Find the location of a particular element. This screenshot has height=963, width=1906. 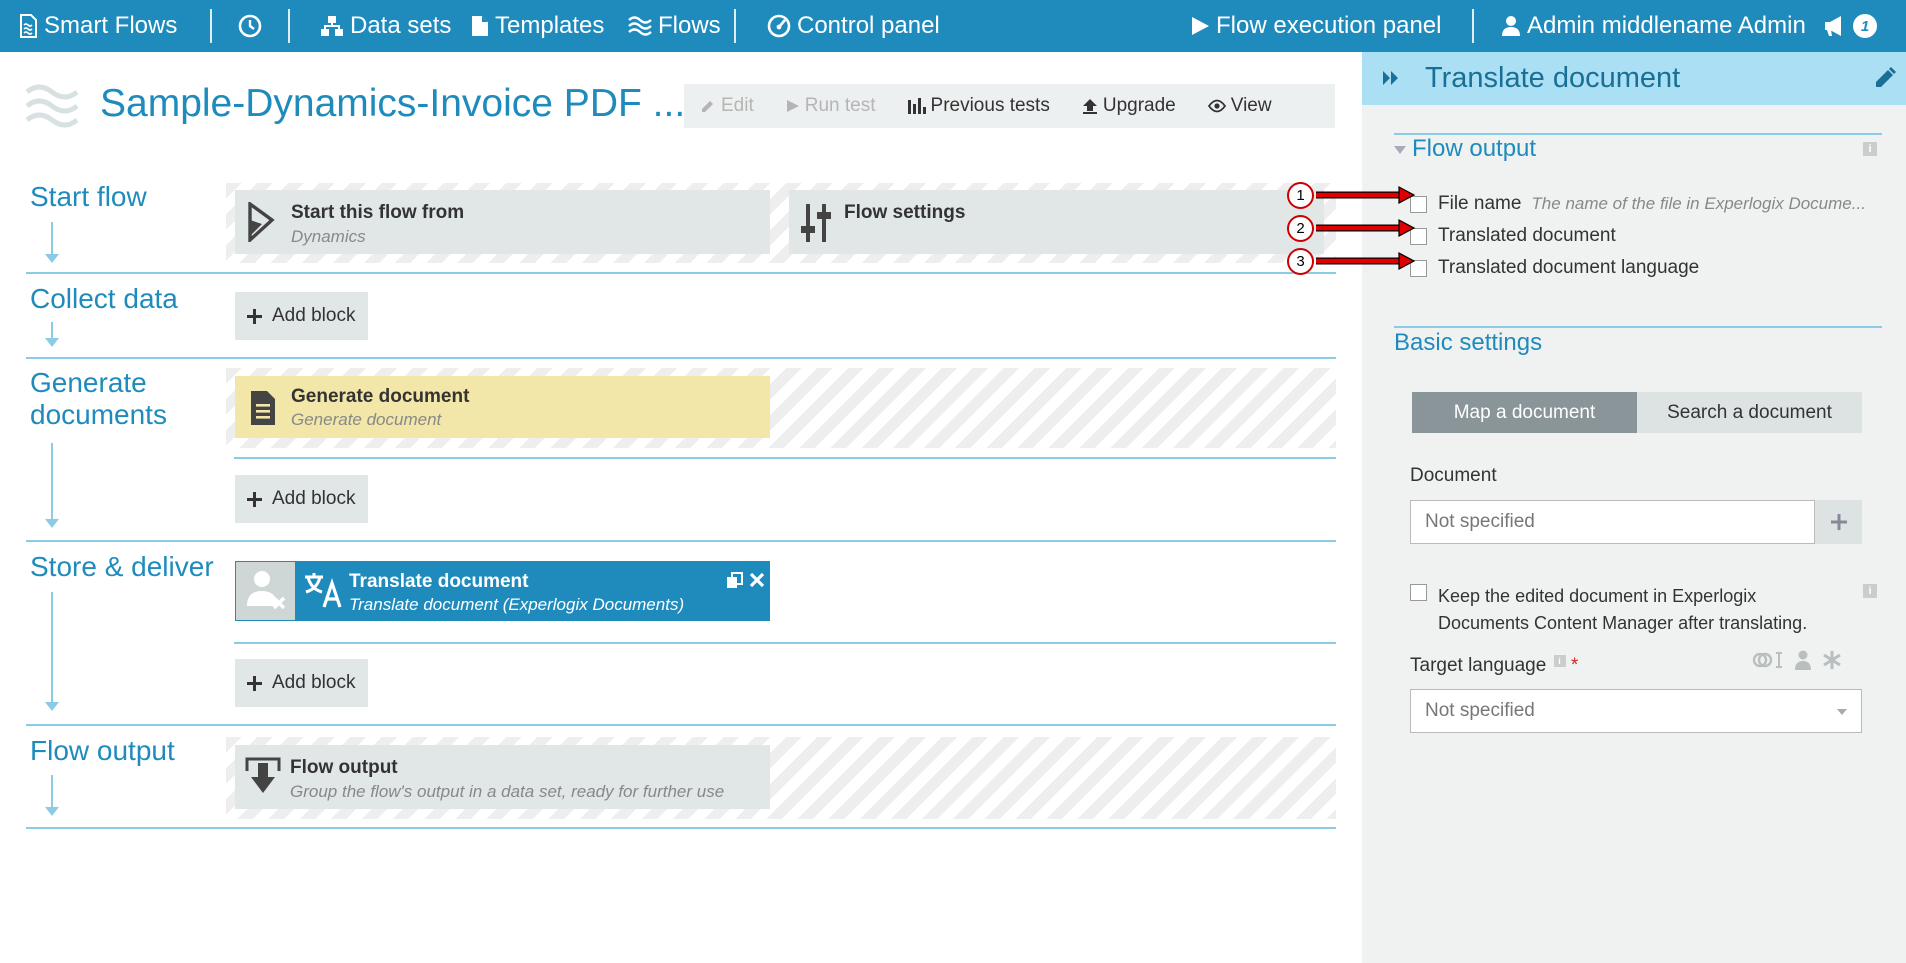

flow-output-heading: Flow output is located at coordinates (1474, 148).